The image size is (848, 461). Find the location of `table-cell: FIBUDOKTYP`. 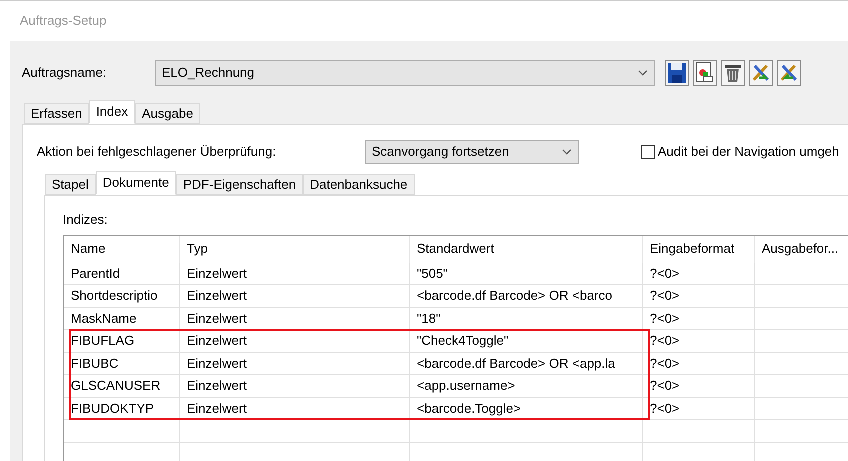

table-cell: FIBUDOKTYP is located at coordinates (122, 408).